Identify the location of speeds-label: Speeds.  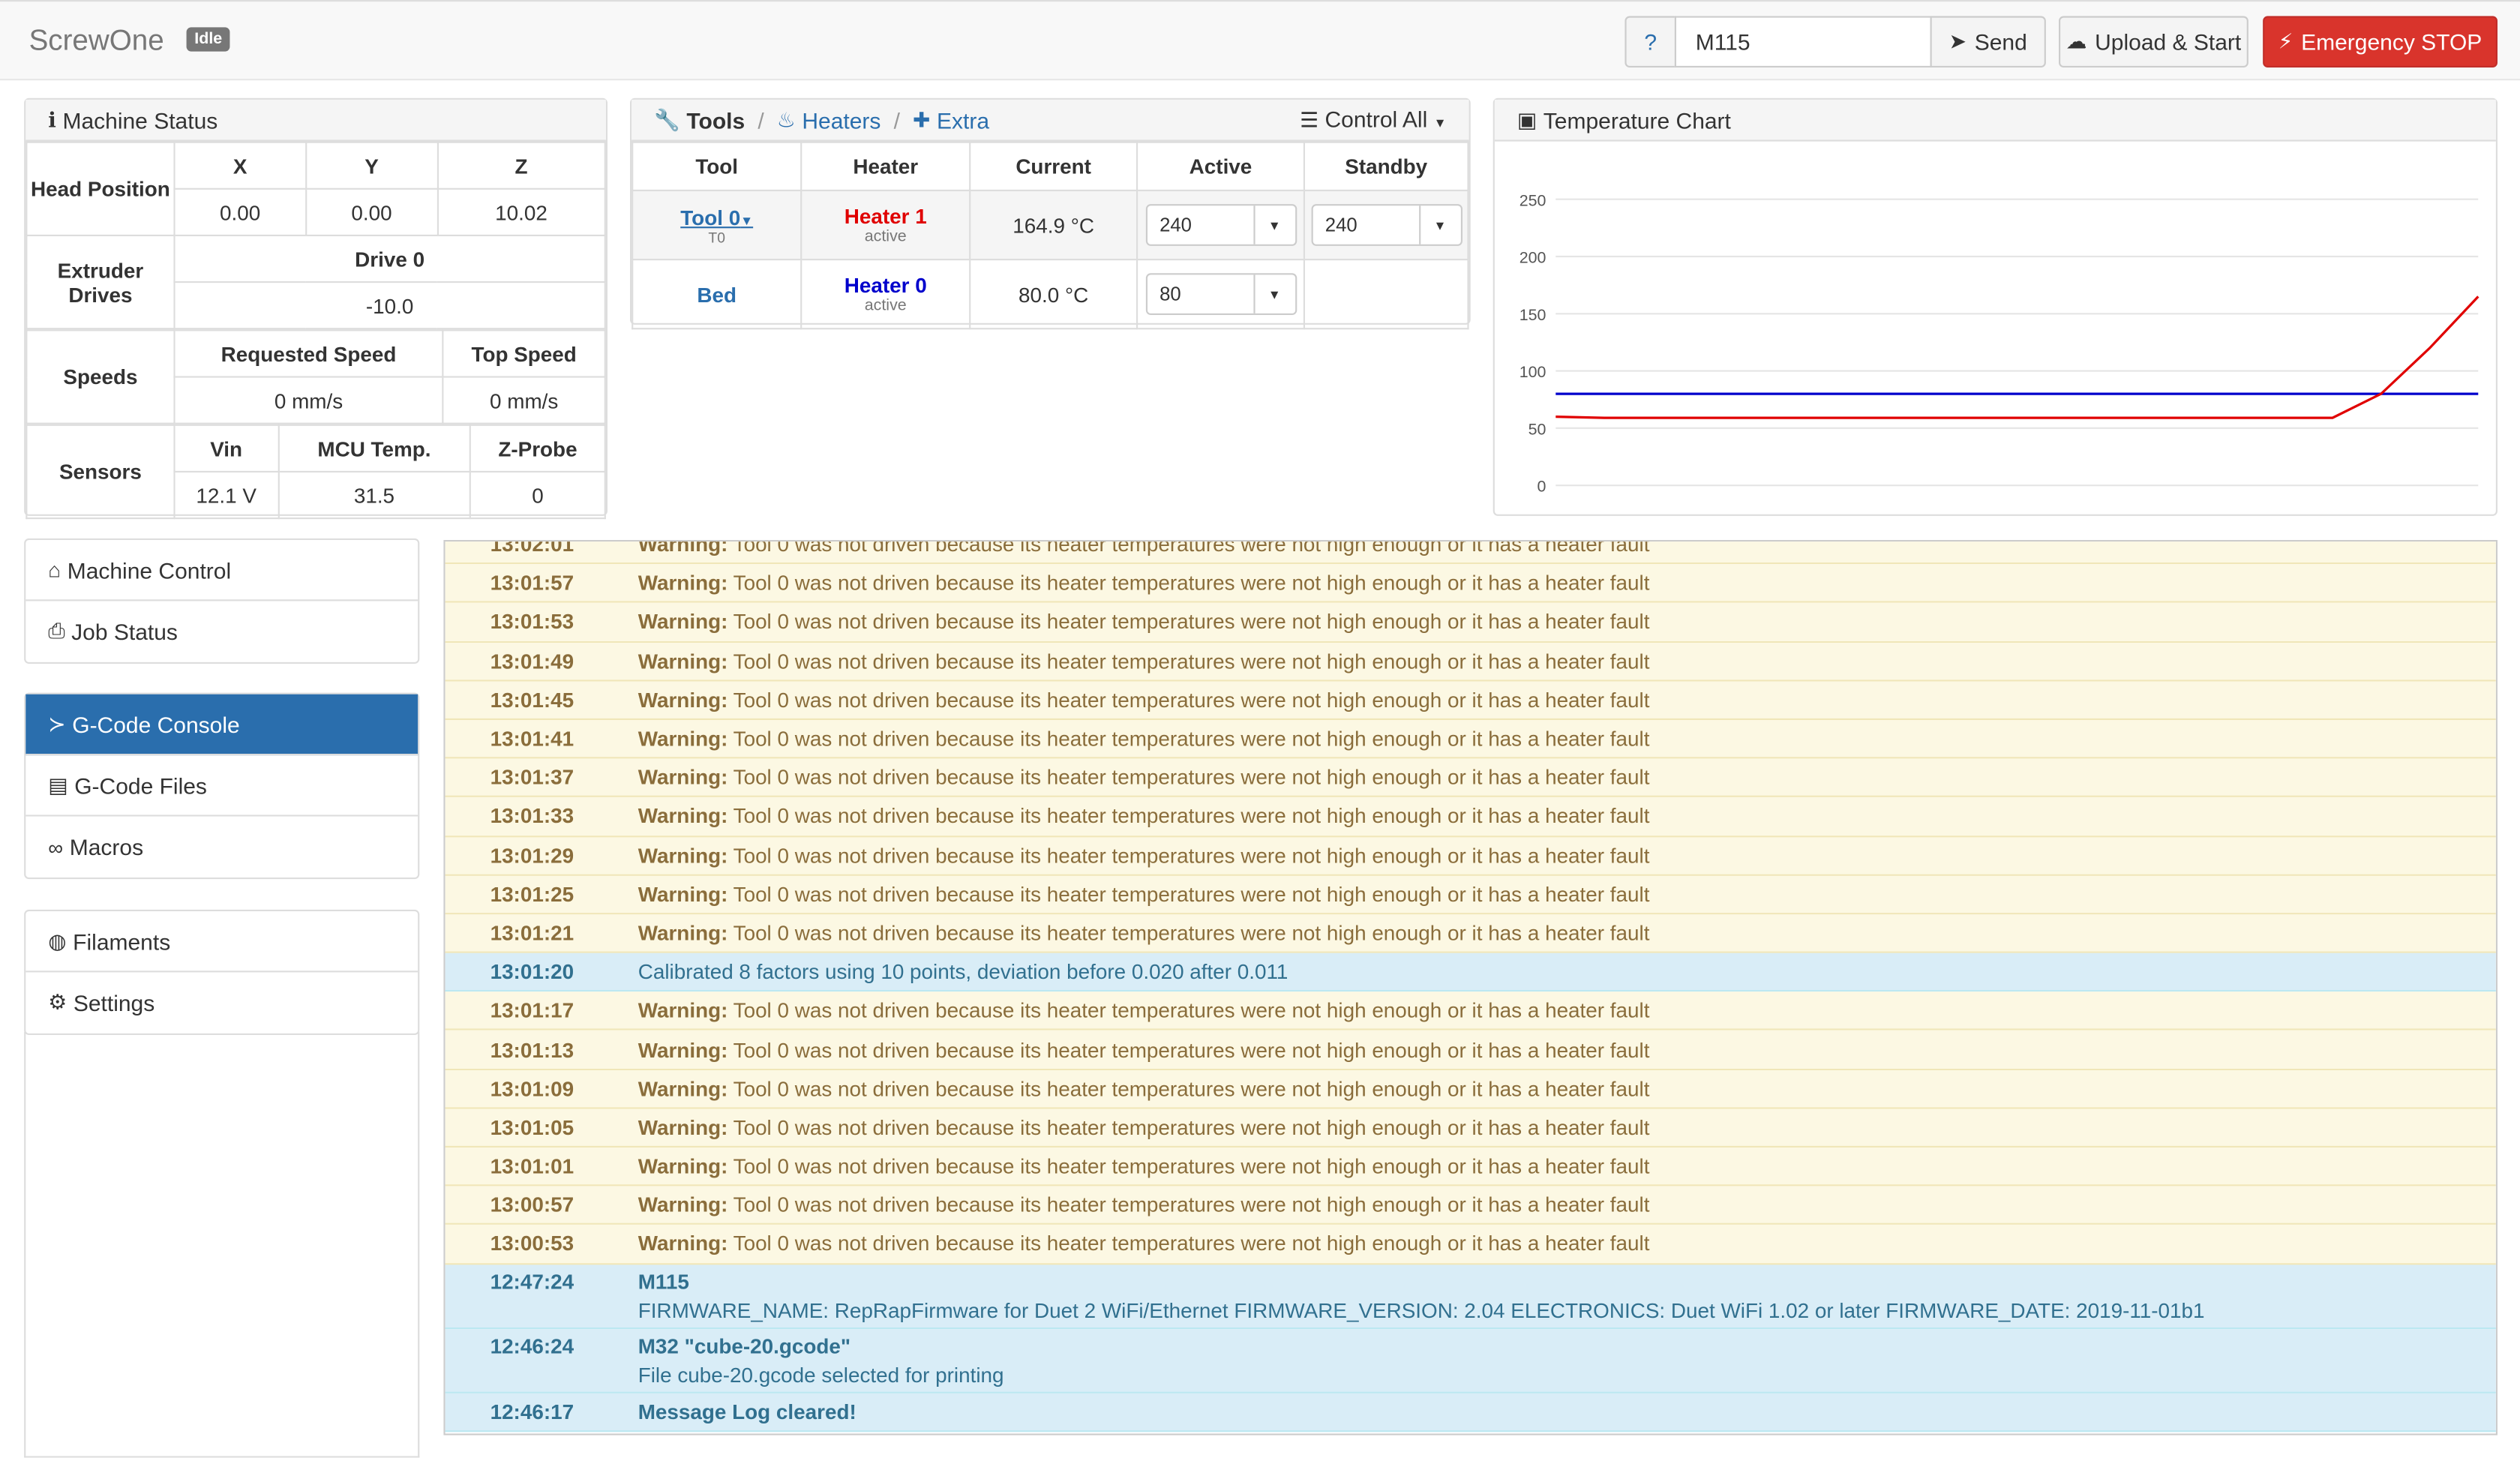
(101, 376).